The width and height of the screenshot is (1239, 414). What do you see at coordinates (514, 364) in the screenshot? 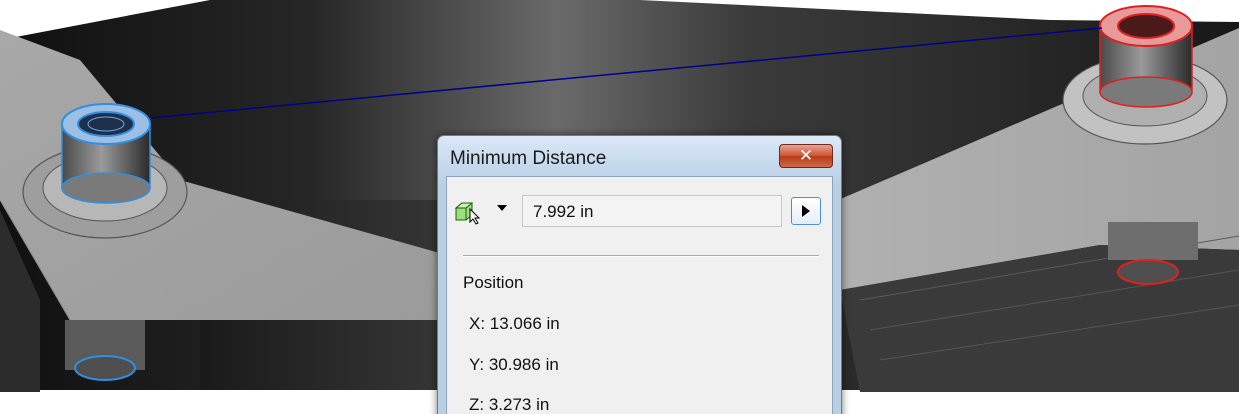
I see `position-y-value: Y: 30.986 in` at bounding box center [514, 364].